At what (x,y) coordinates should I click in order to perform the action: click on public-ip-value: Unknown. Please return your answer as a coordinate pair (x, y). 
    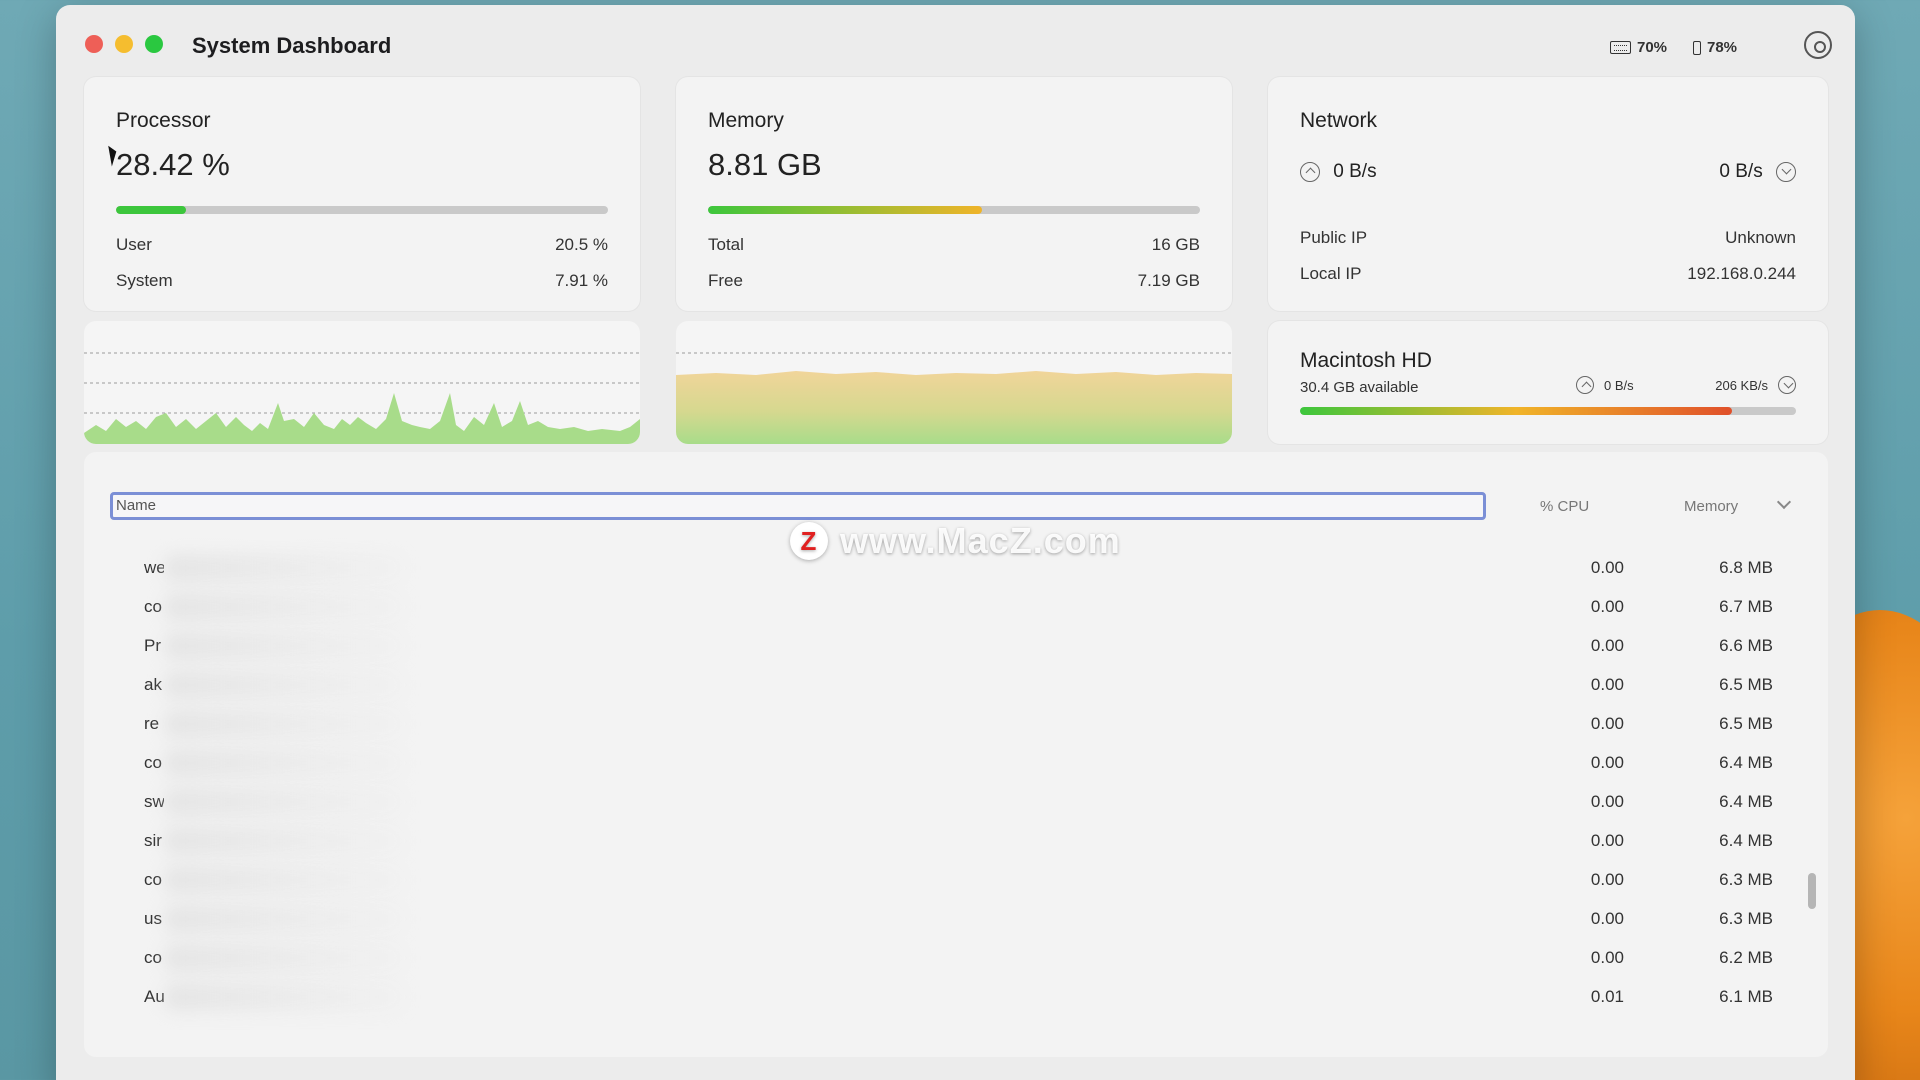
    Looking at the image, I should click on (1760, 237).